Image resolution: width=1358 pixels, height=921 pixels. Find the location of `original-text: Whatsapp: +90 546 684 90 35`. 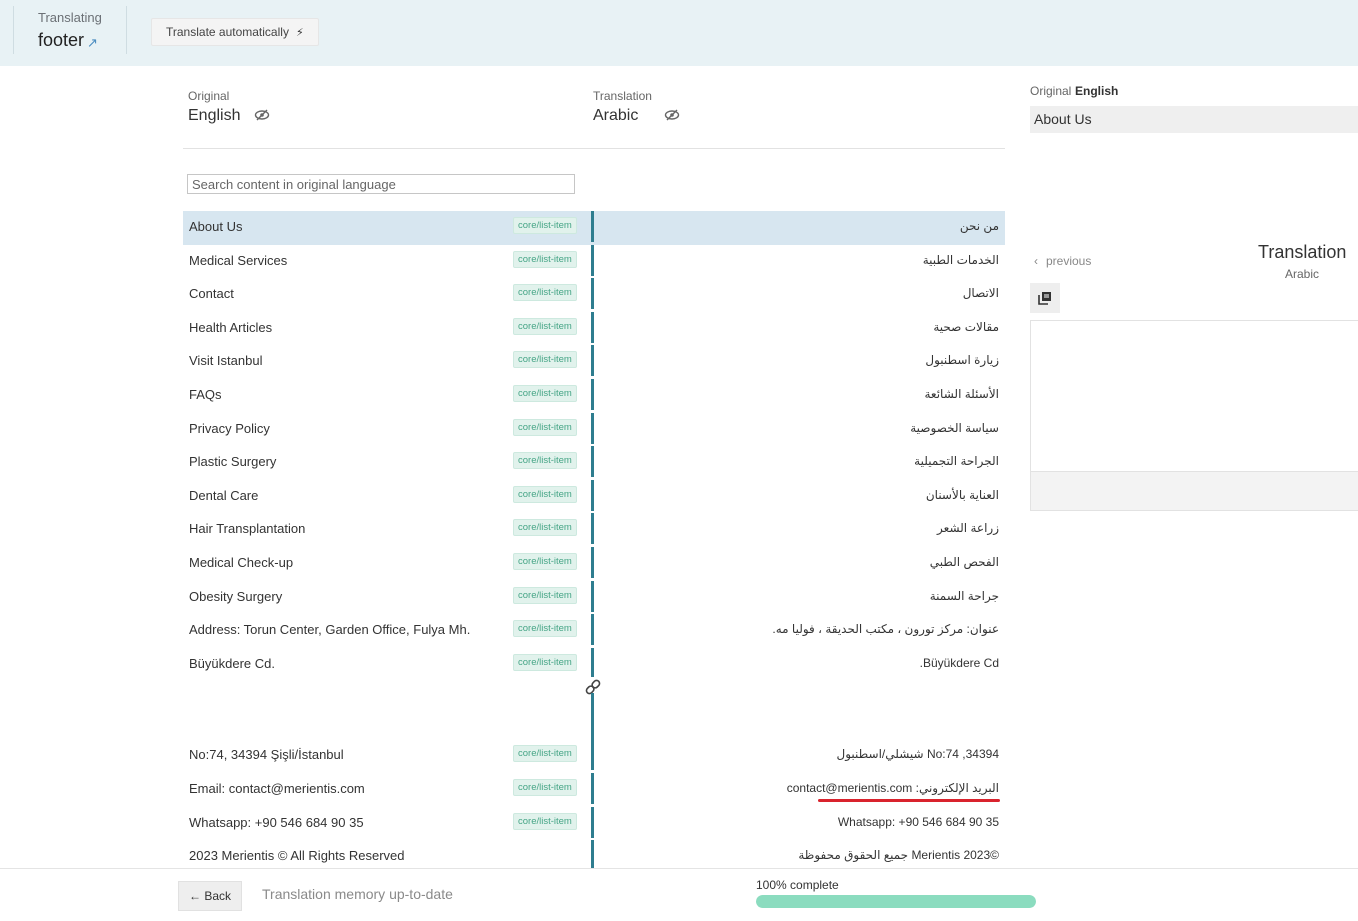

original-text: Whatsapp: +90 546 684 90 35 is located at coordinates (276, 822).